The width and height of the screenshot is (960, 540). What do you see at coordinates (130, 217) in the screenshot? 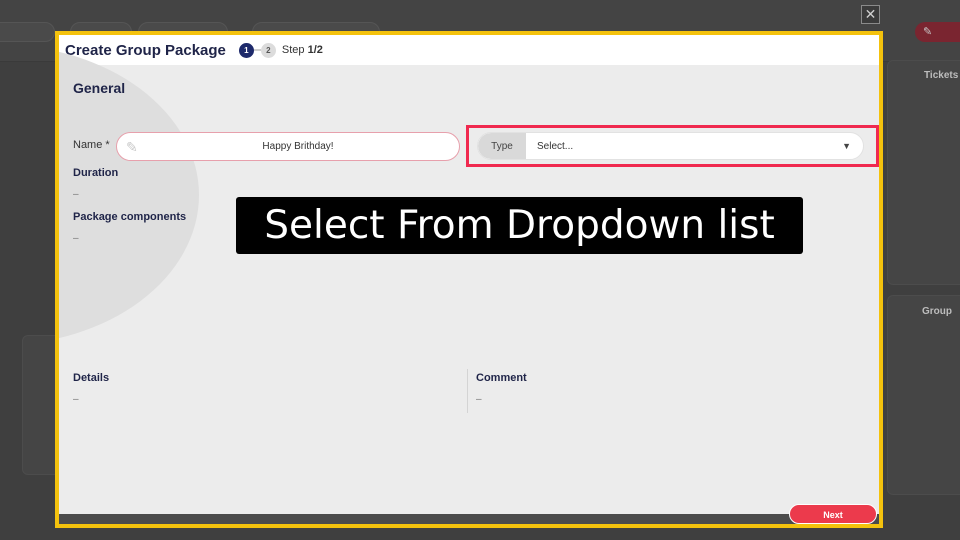
I see `package-components-label: Package components` at bounding box center [130, 217].